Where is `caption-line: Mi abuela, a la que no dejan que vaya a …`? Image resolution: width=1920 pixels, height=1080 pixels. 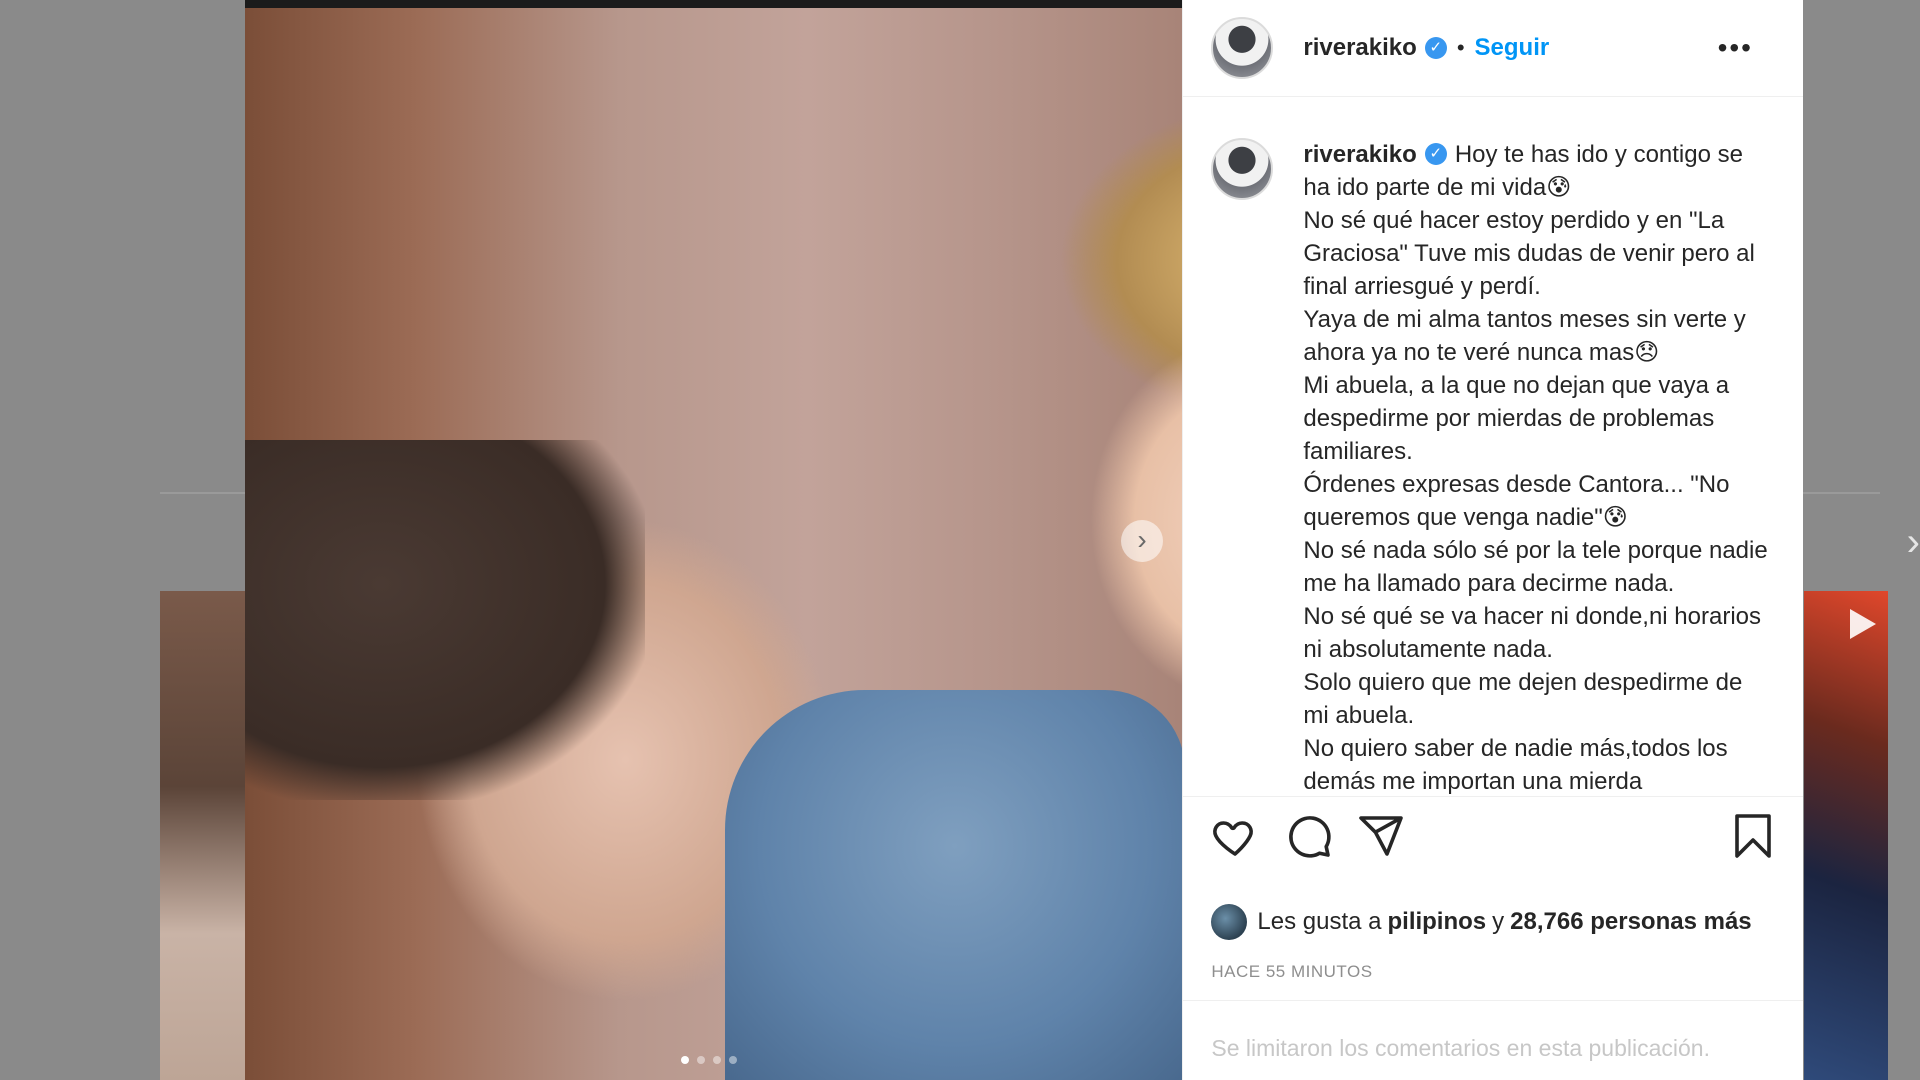
caption-line: Mi abuela, a la que no dejan que vaya a … is located at coordinates (1516, 418).